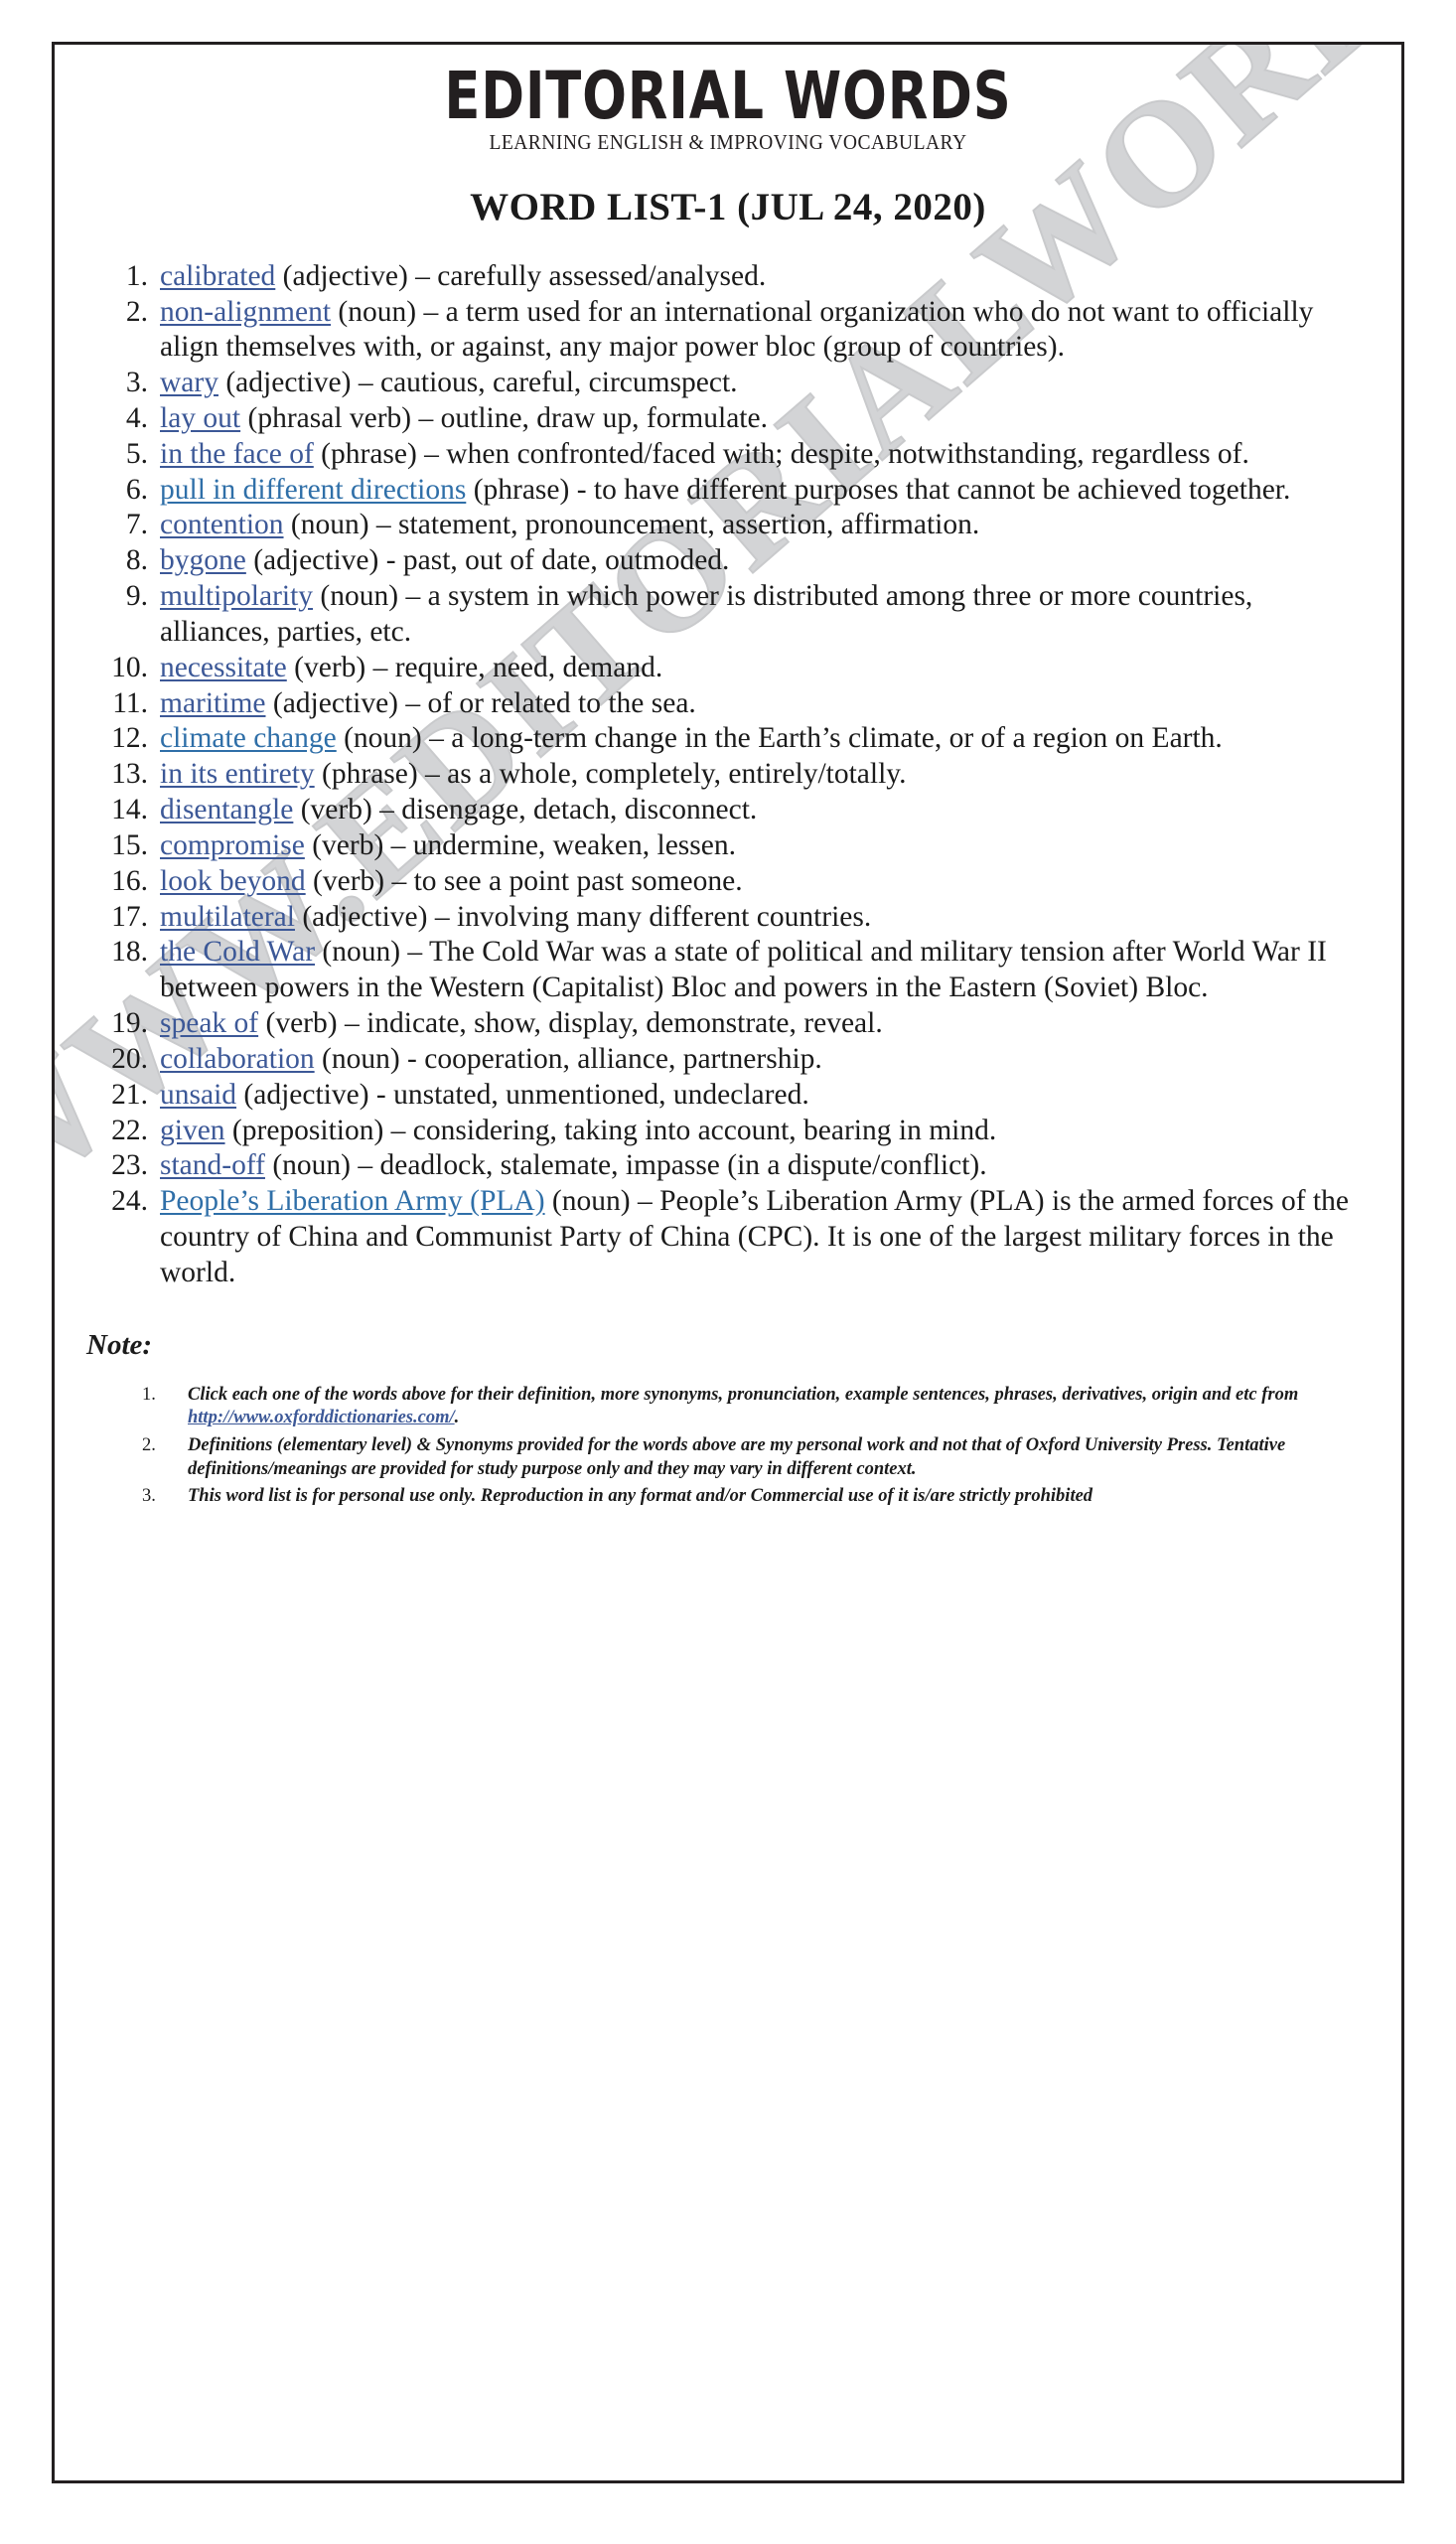 This screenshot has height=2544, width=1456. Describe the element at coordinates (226, 809) in the screenshot. I see `word-term-link: disentangle` at that location.